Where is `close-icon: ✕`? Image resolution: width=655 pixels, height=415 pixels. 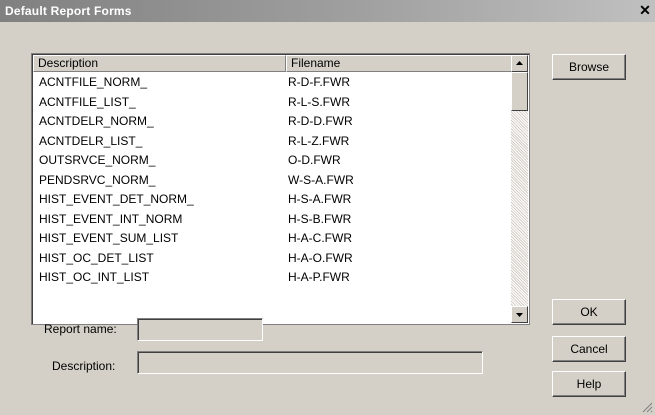
close-icon: ✕ is located at coordinates (645, 10).